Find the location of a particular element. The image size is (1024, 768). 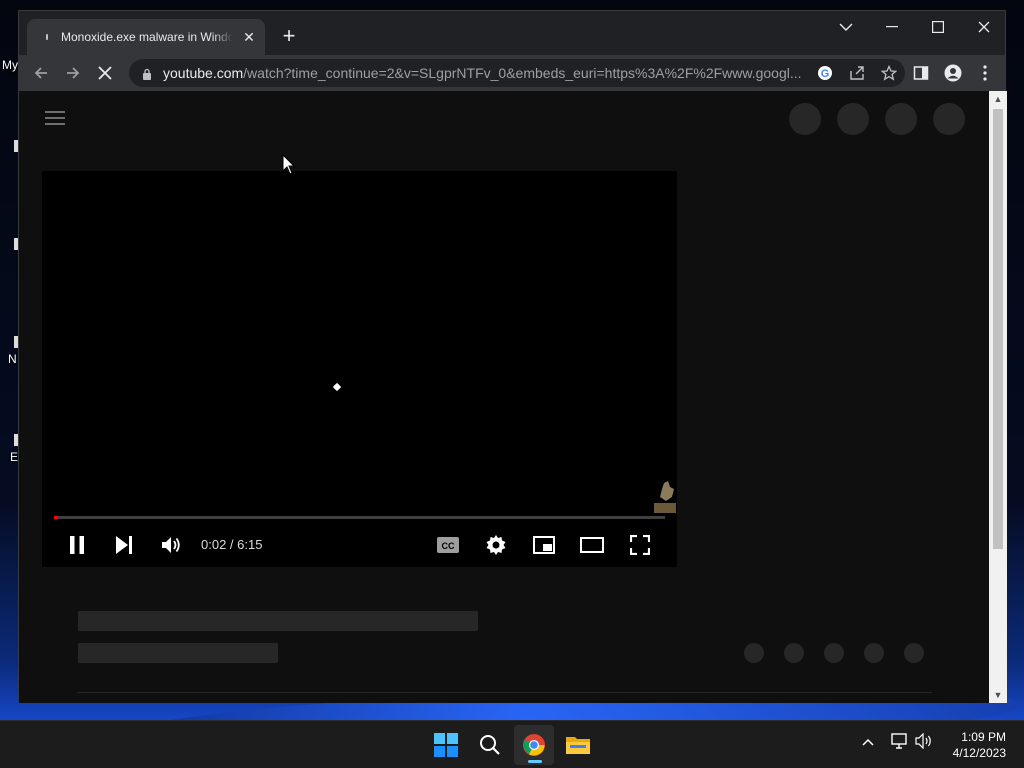

subtitle-placeholder is located at coordinates (178, 653).